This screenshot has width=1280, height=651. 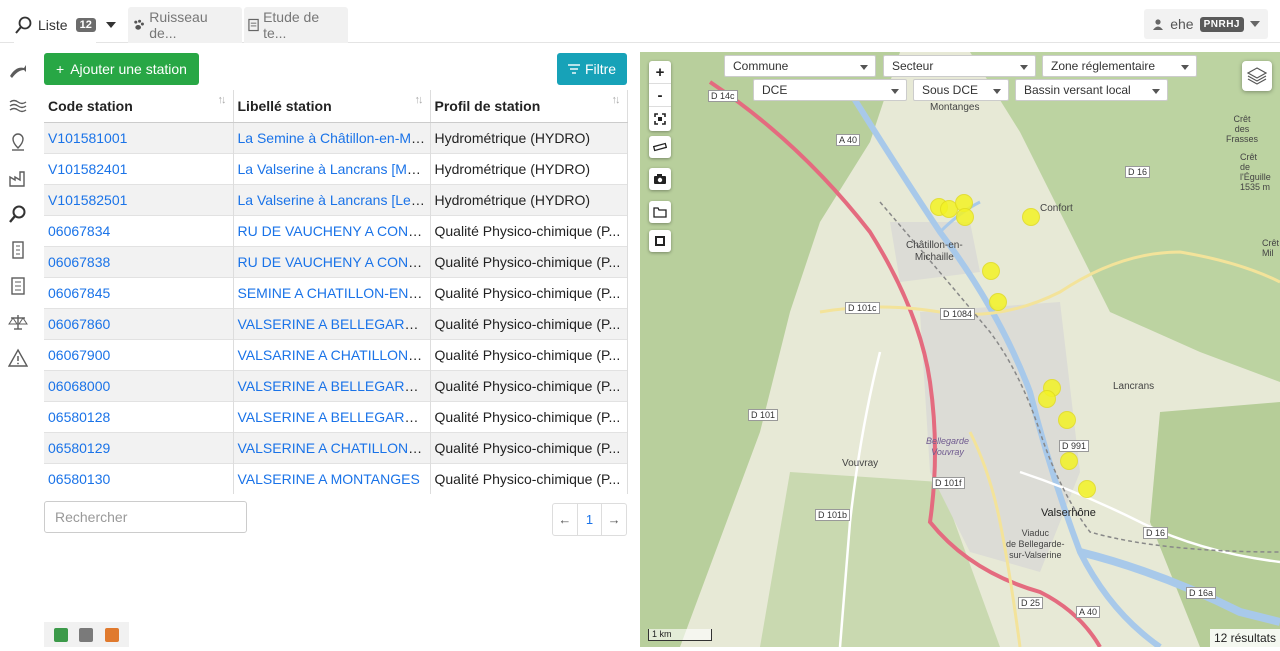 I want to click on building-icon, so click(x=18, y=250).